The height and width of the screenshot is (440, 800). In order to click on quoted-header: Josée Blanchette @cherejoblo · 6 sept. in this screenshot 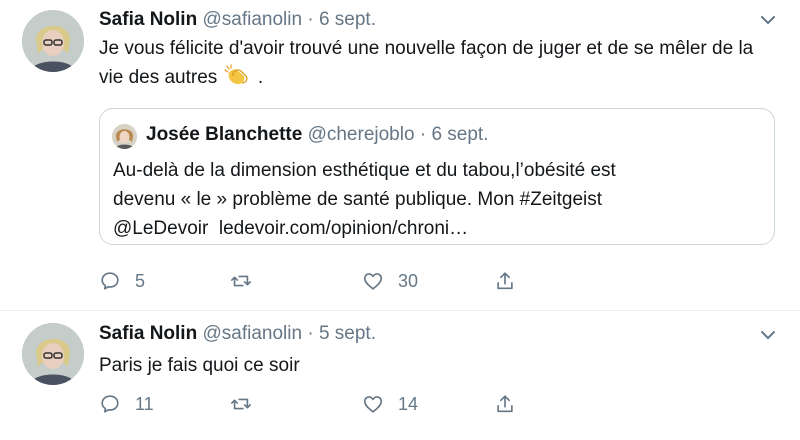, I will do `click(317, 135)`.